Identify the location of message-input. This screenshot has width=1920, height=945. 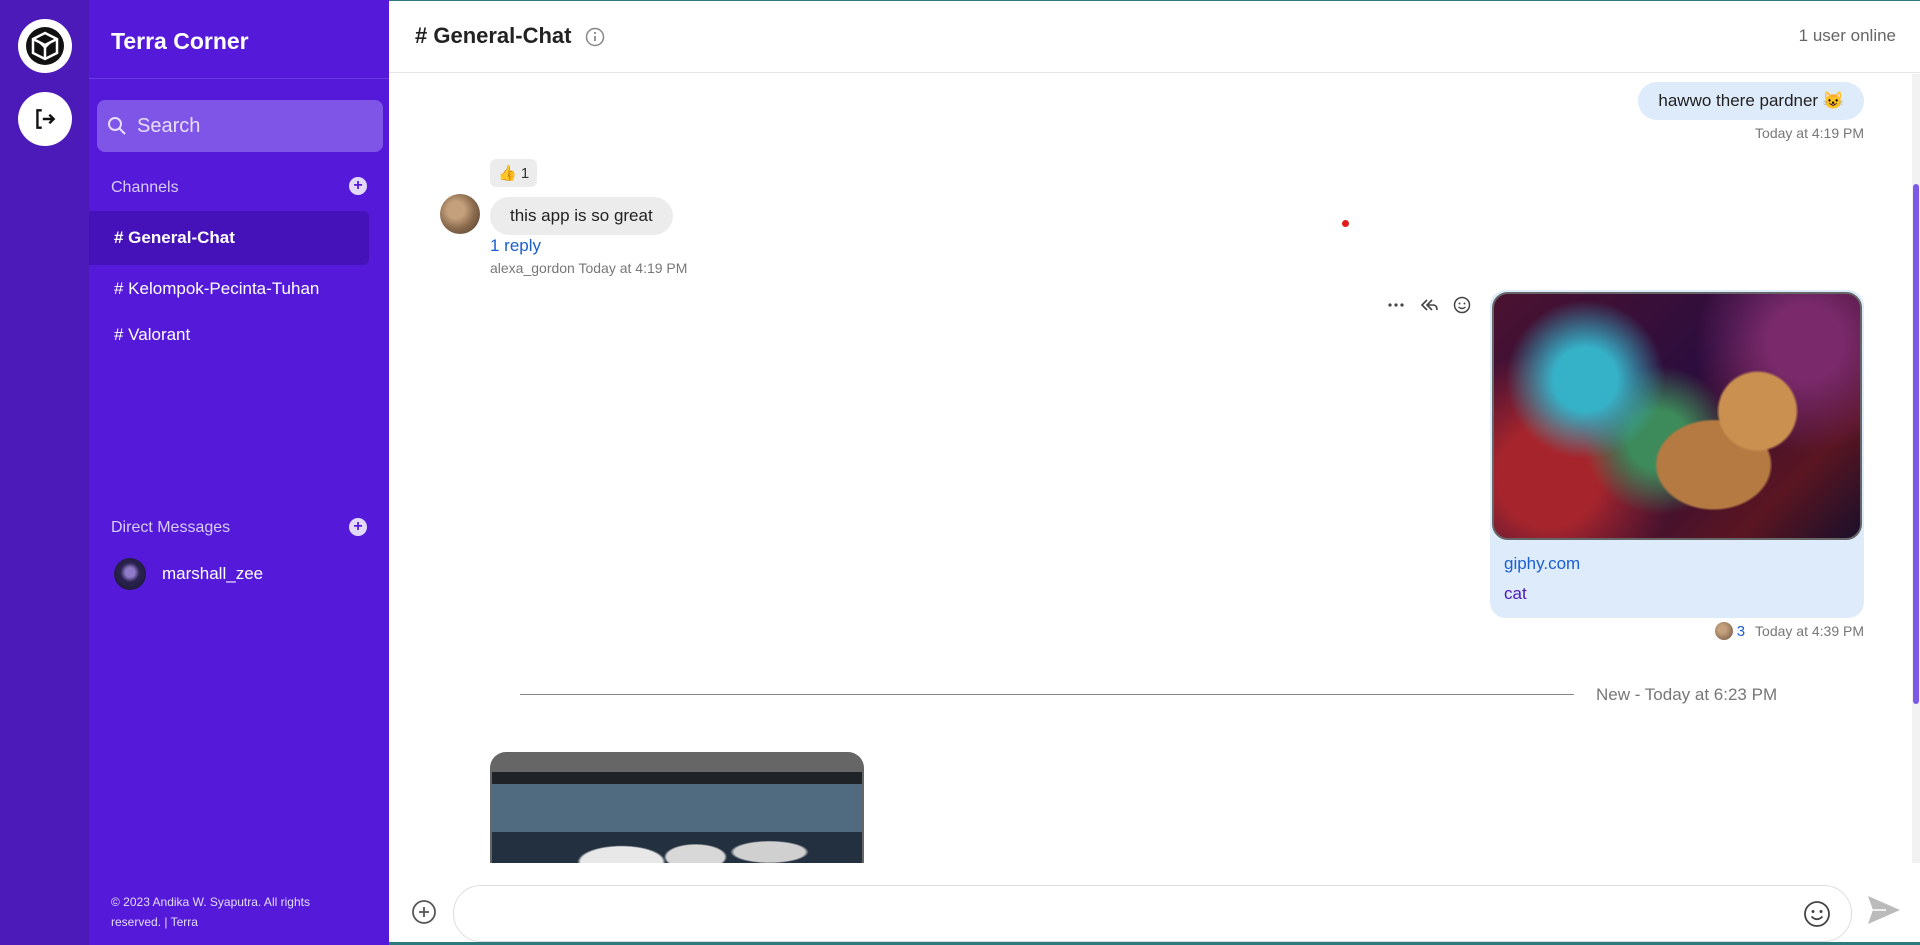
(1124, 914).